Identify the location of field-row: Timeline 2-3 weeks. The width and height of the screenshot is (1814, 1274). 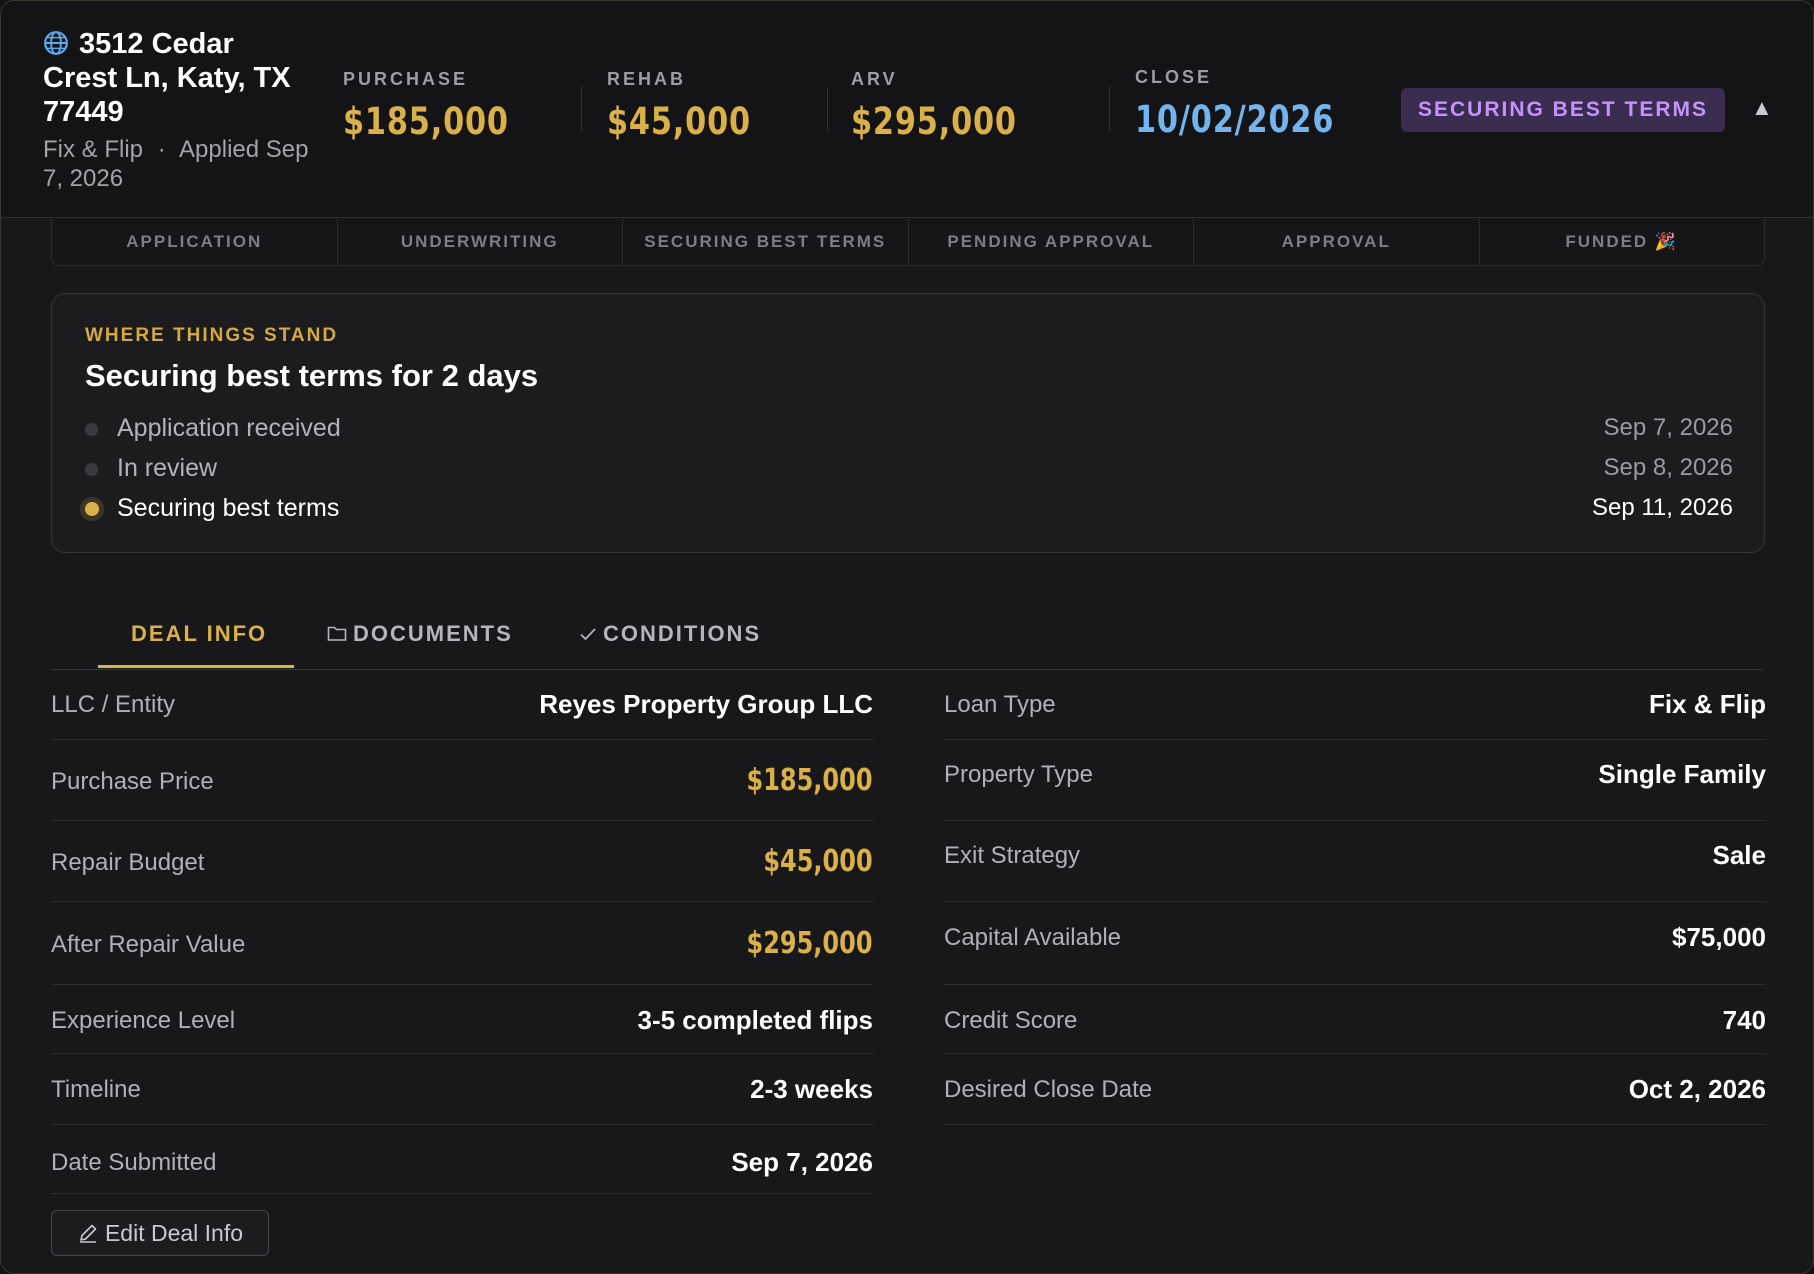
(462, 1089).